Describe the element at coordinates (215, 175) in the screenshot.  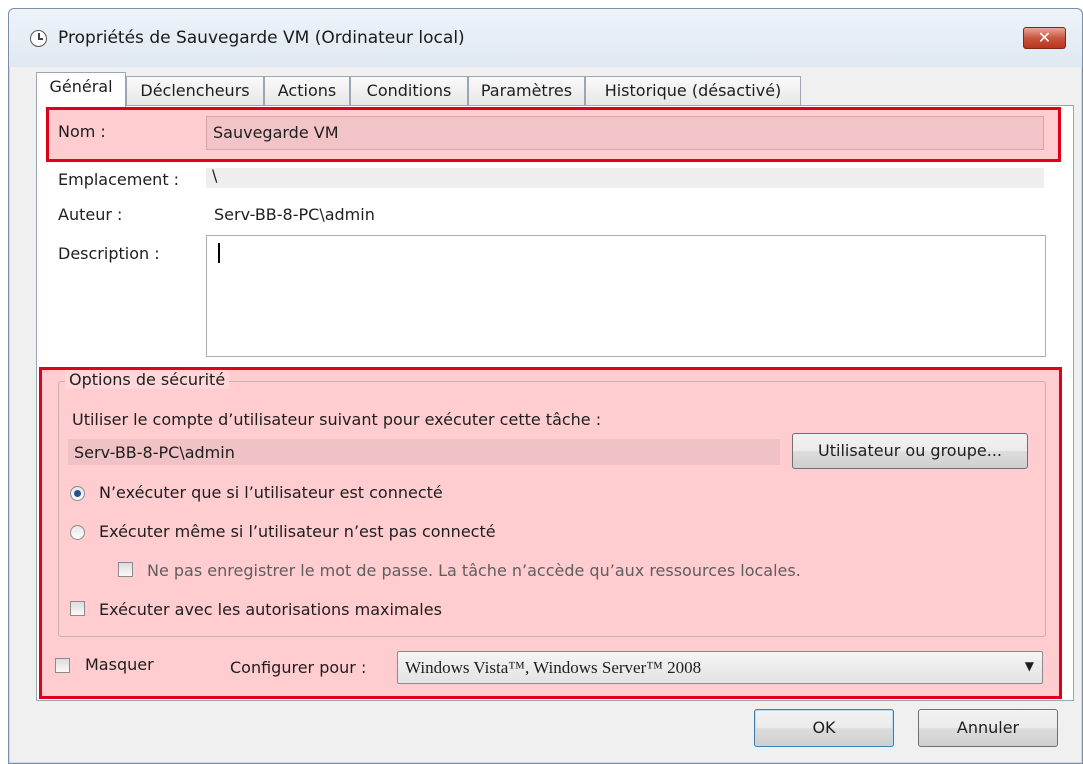
I see `location-value: \` at that location.